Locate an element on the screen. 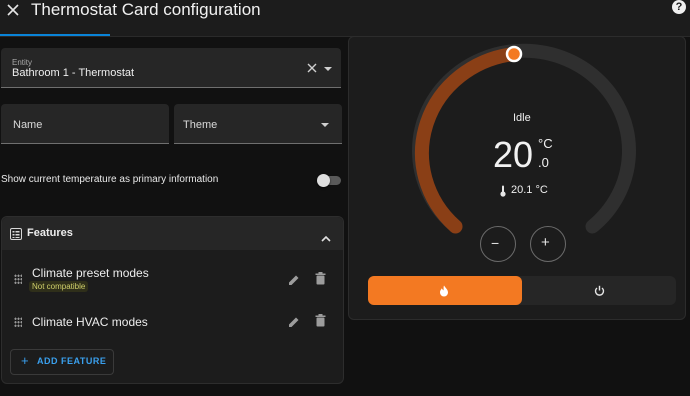  feature-title: Climate preset modes is located at coordinates (90, 273).